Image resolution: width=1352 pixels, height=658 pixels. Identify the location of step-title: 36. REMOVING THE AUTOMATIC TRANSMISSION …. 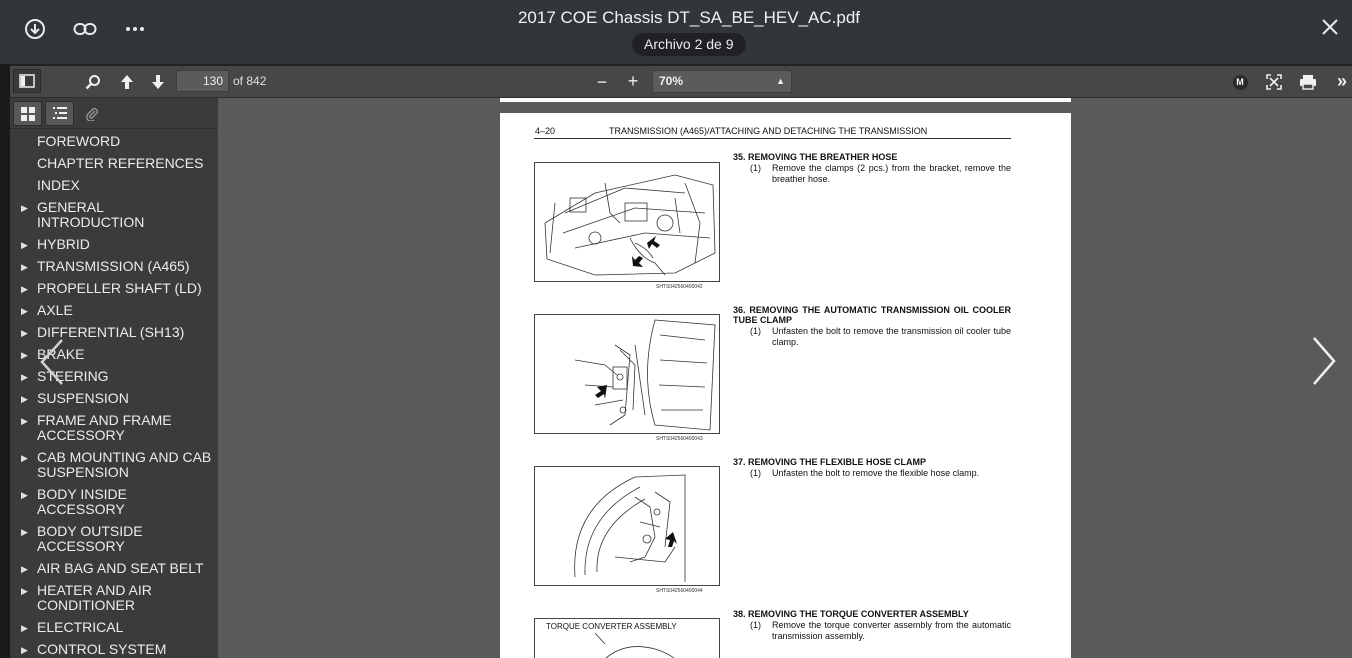
(872, 315).